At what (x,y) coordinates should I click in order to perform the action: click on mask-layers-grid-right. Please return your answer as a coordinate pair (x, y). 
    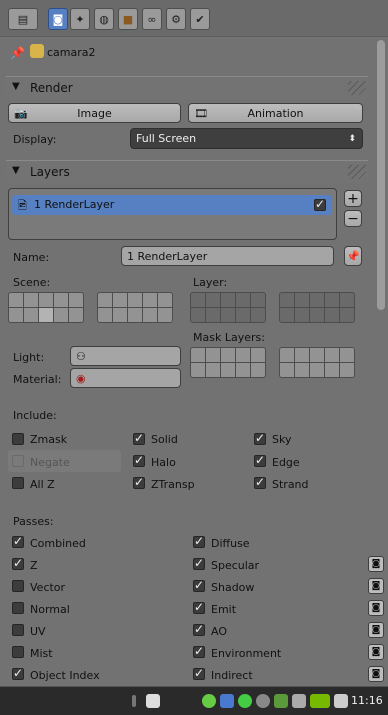
    Looking at the image, I should click on (317, 362).